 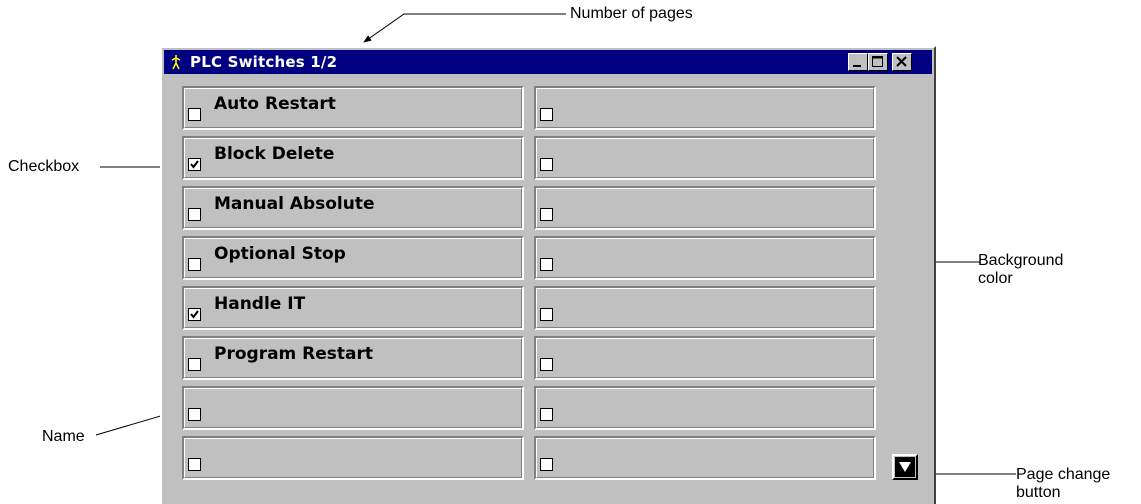 What do you see at coordinates (280, 254) in the screenshot?
I see `switch-label: Optional Stop` at bounding box center [280, 254].